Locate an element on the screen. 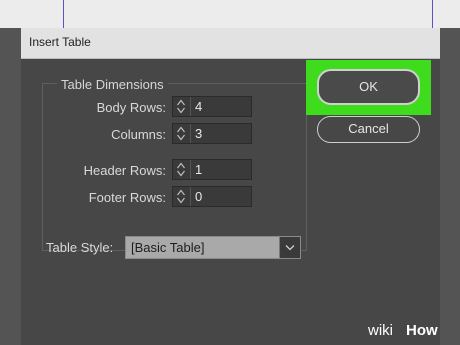 Image resolution: width=460 pixels, height=345 pixels. footer-rows-stepper: 0 is located at coordinates (212, 196).